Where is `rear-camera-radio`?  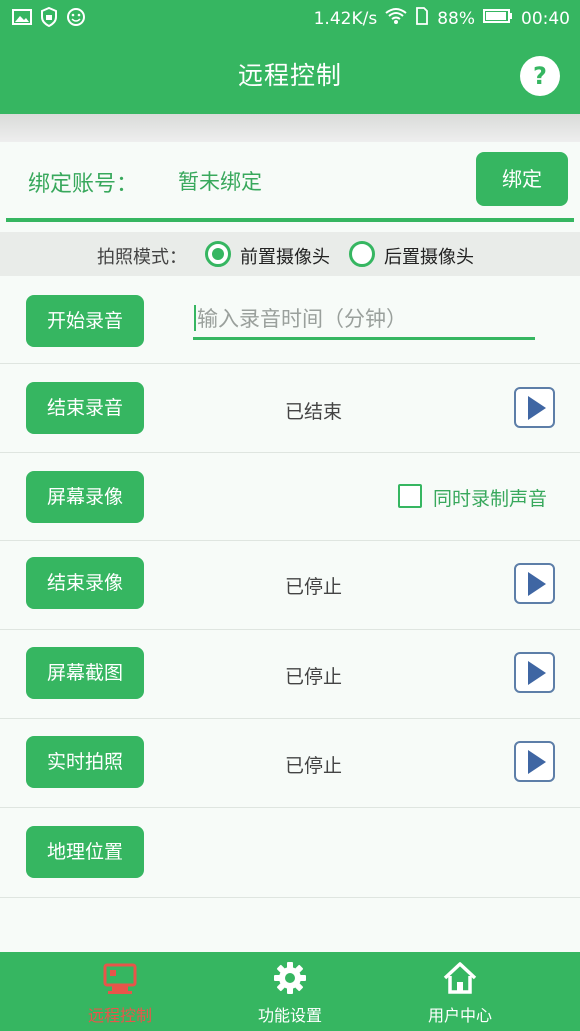
rear-camera-radio is located at coordinates (362, 254).